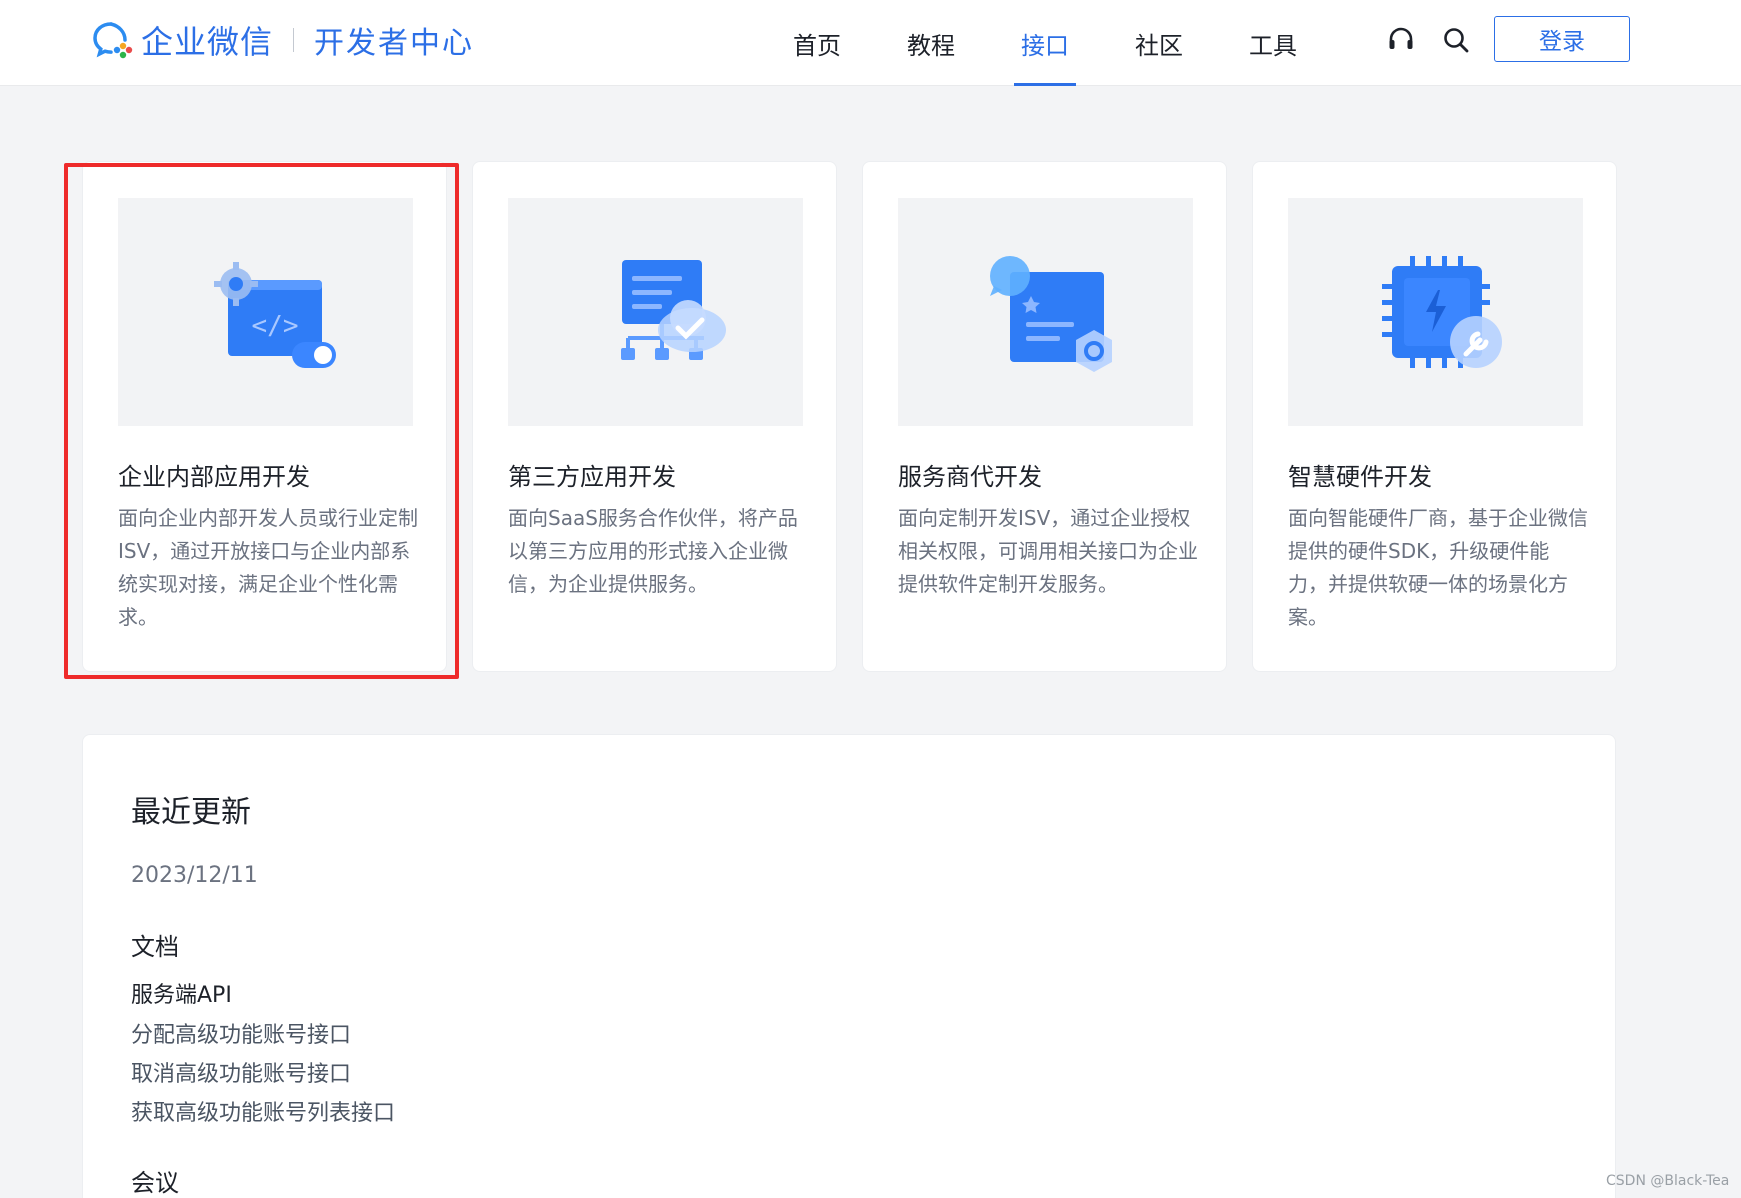  What do you see at coordinates (1050, 314) in the screenshot?
I see `document-chat-hex-icon` at bounding box center [1050, 314].